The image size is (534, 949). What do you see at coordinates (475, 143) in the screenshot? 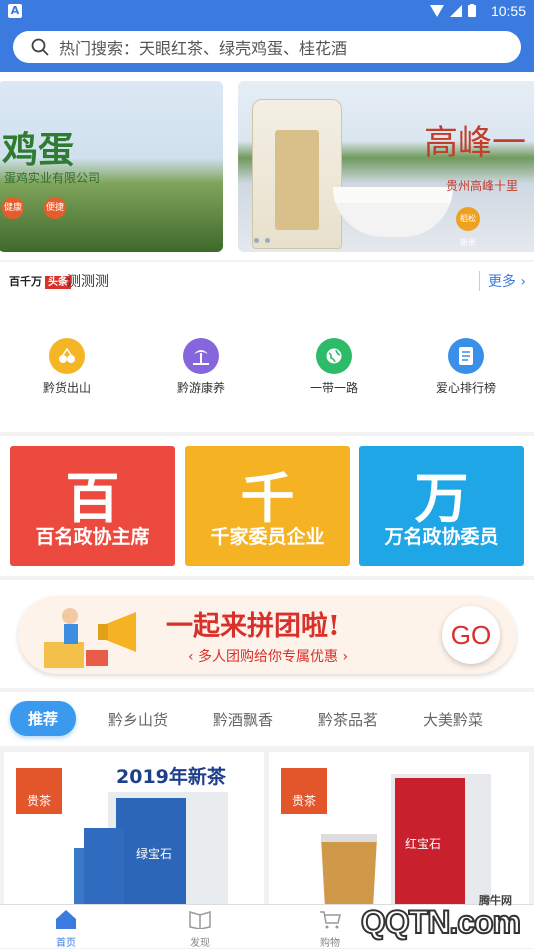
I see `slide-title: 高峰一` at bounding box center [475, 143].